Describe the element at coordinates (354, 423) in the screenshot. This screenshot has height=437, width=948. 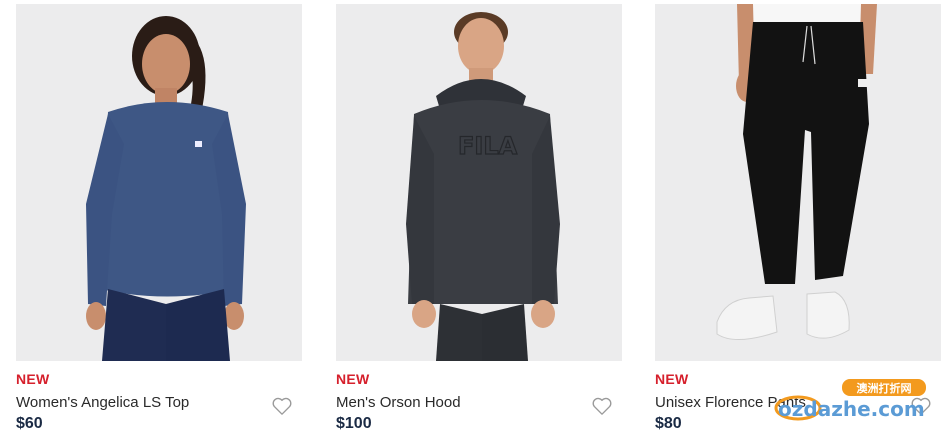
I see `product-price: $100` at that location.